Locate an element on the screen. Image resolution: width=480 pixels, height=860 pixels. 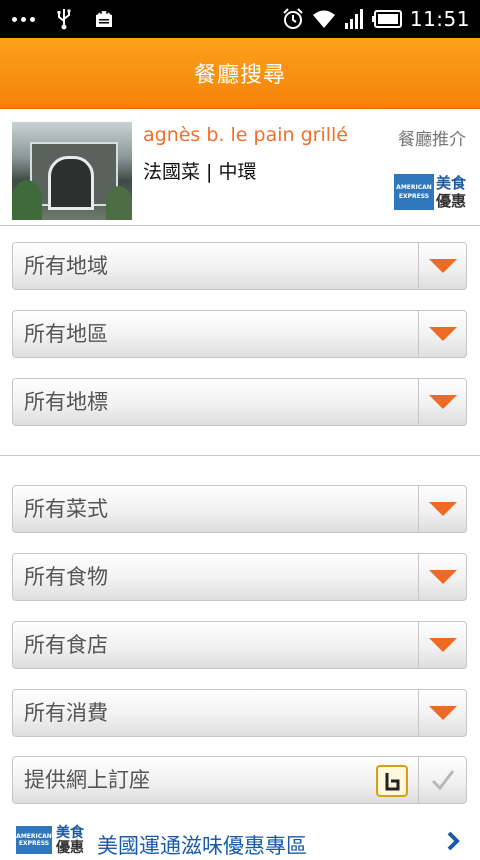
android-debug-icon is located at coordinates (104, 19).